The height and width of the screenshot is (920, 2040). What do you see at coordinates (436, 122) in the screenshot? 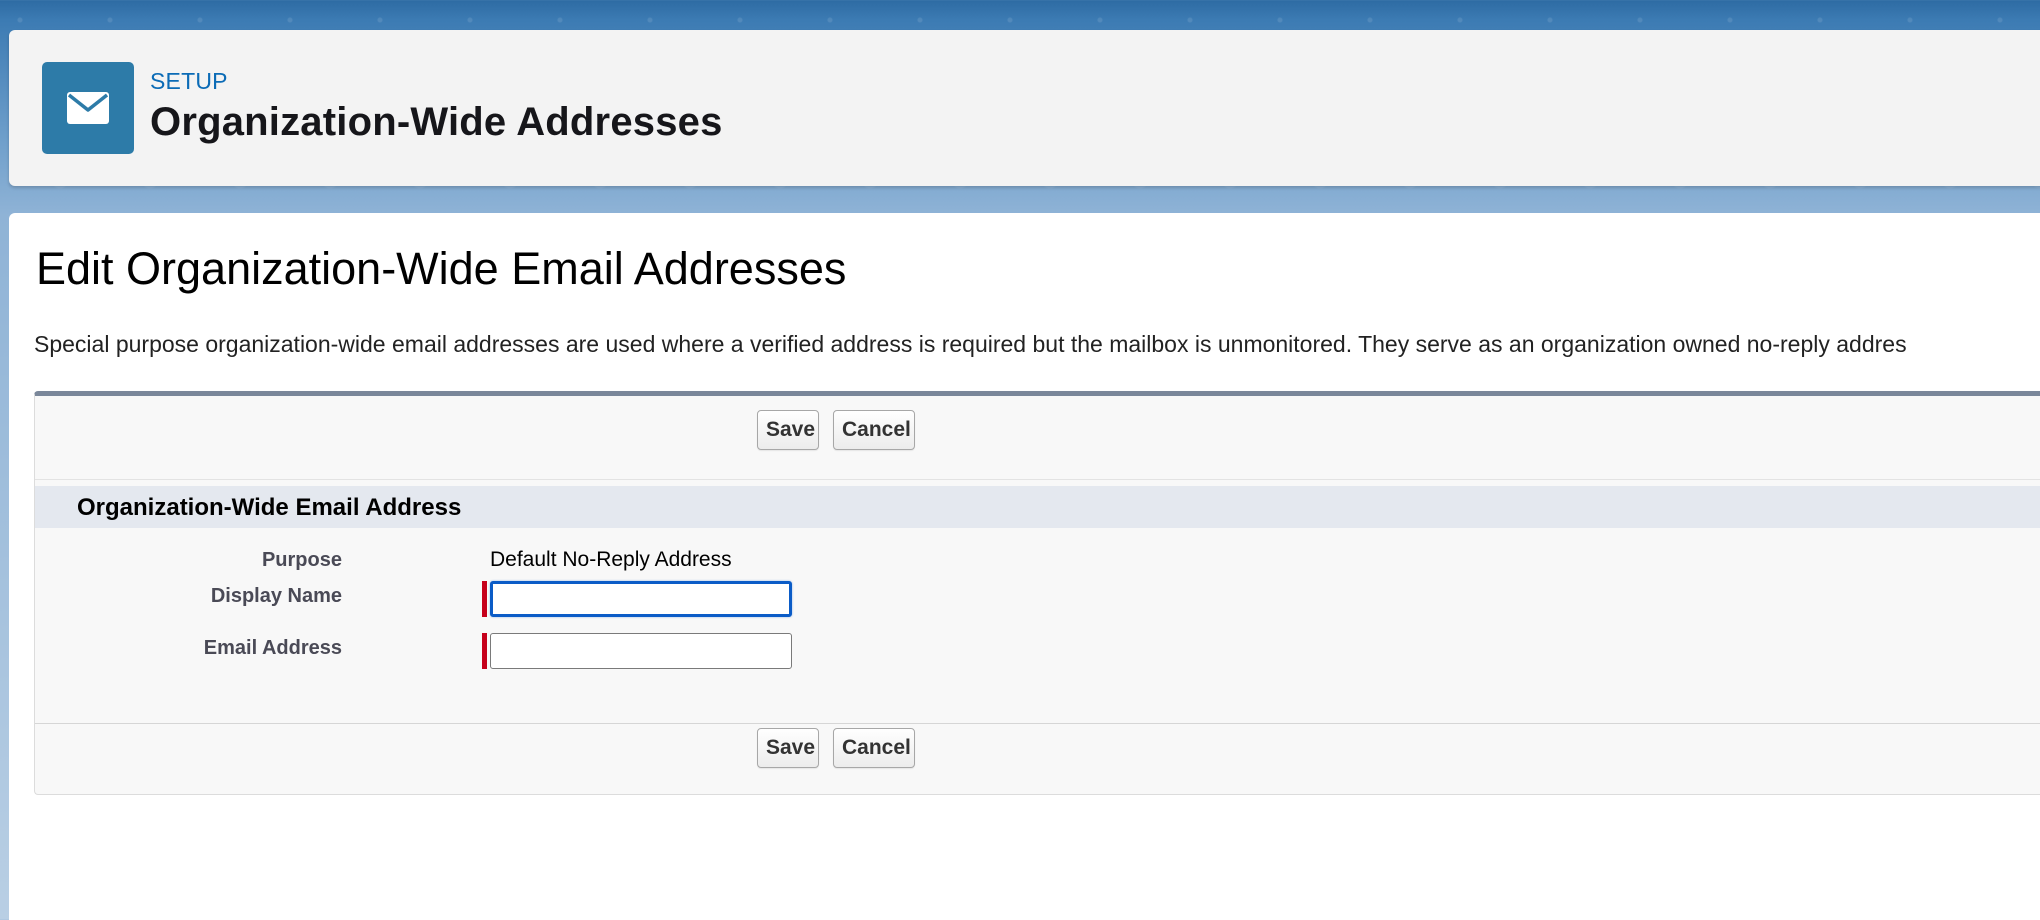
I see `page-header-title: Organization-Wide Addresses` at bounding box center [436, 122].